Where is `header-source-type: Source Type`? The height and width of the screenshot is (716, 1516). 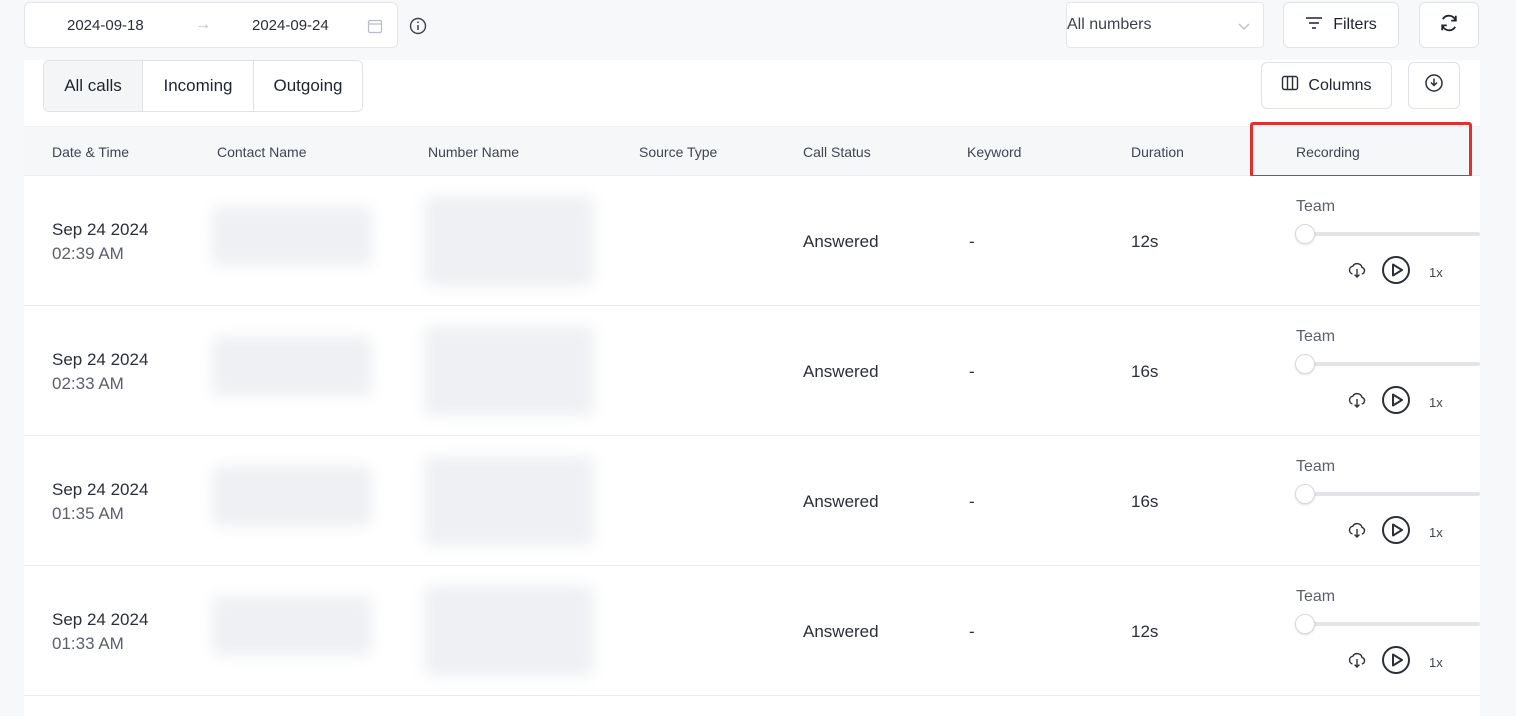
header-source-type: Source Type is located at coordinates (678, 152).